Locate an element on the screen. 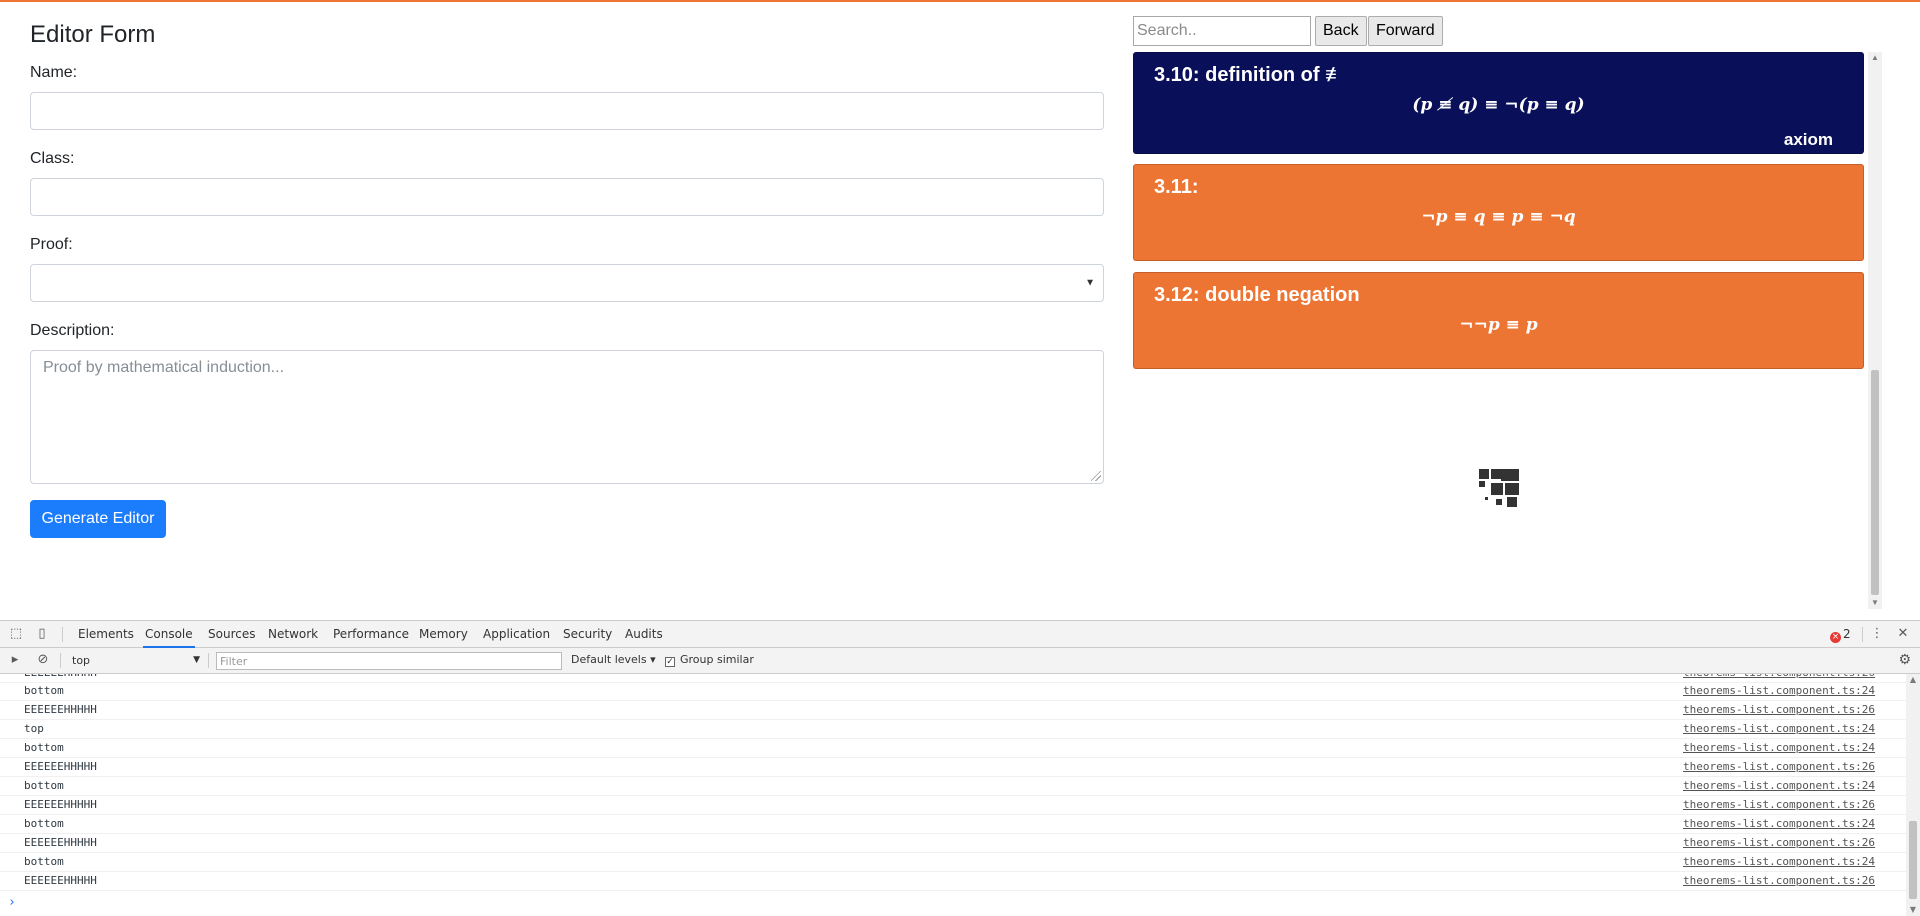  theorem-list-scrollbar: ▲ ▼ is located at coordinates (1875, 330).